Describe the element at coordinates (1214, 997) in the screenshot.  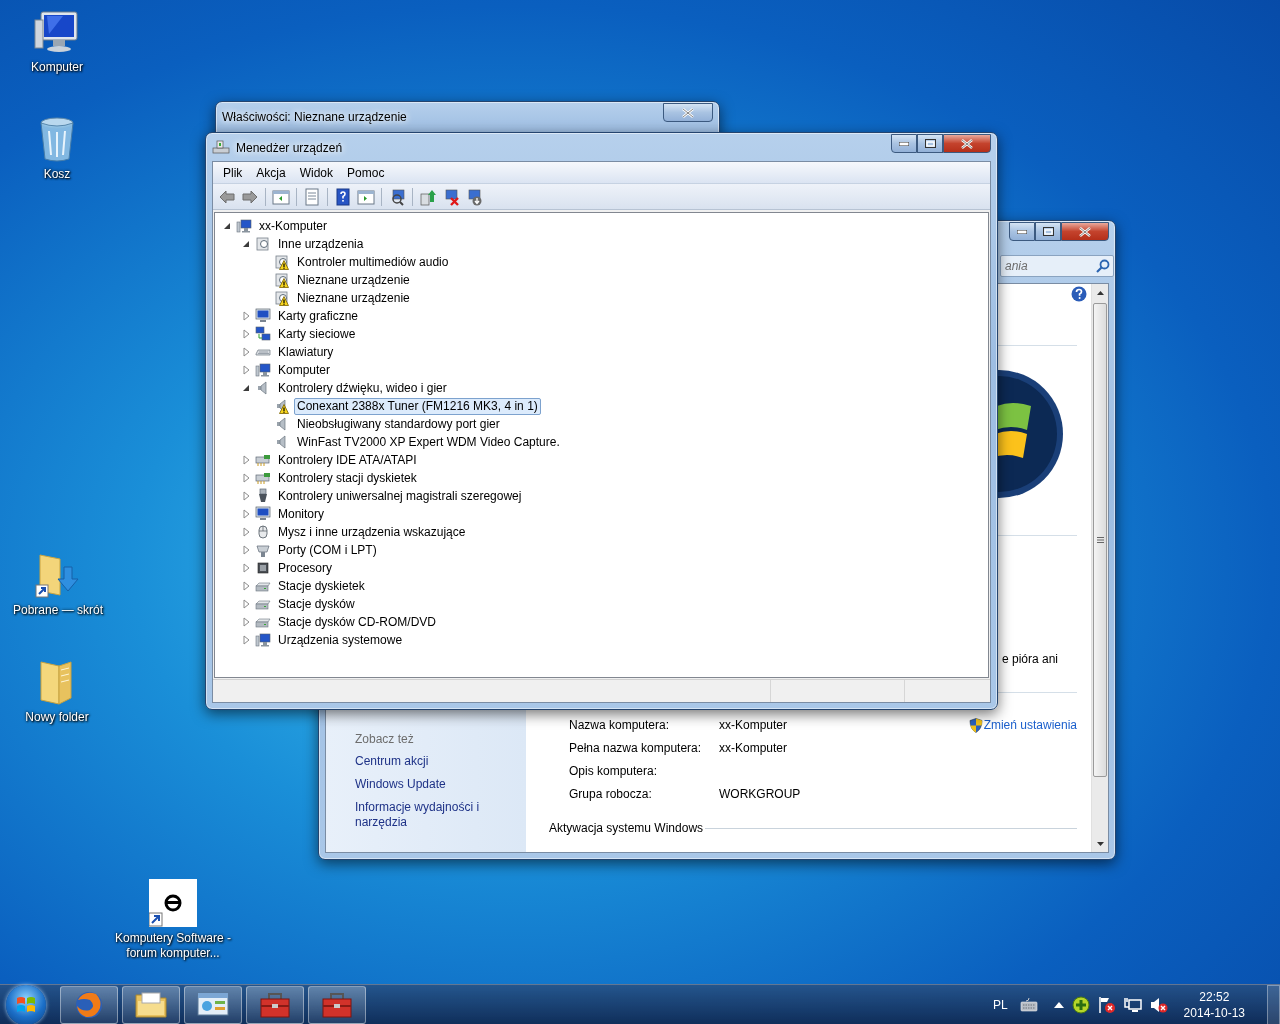
I see `clock-time: 22:52` at that location.